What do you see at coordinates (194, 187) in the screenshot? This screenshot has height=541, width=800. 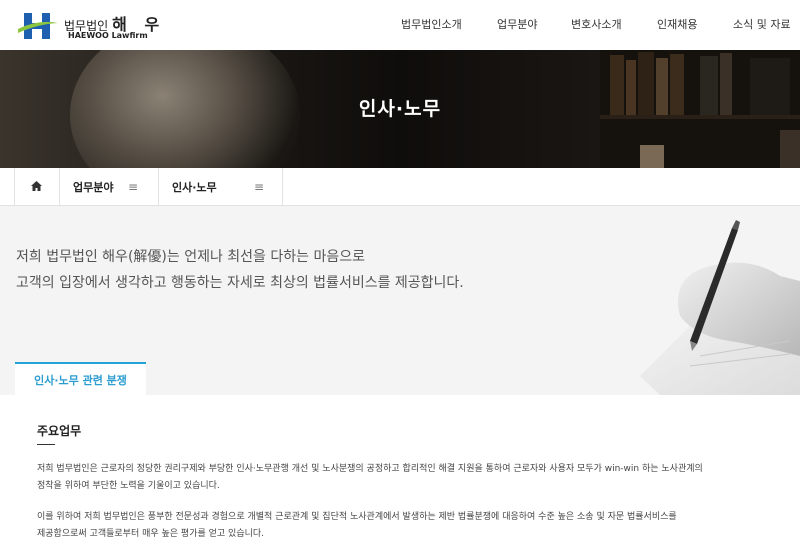 I see `breadcrumb-level2-label: 인사·노무` at bounding box center [194, 187].